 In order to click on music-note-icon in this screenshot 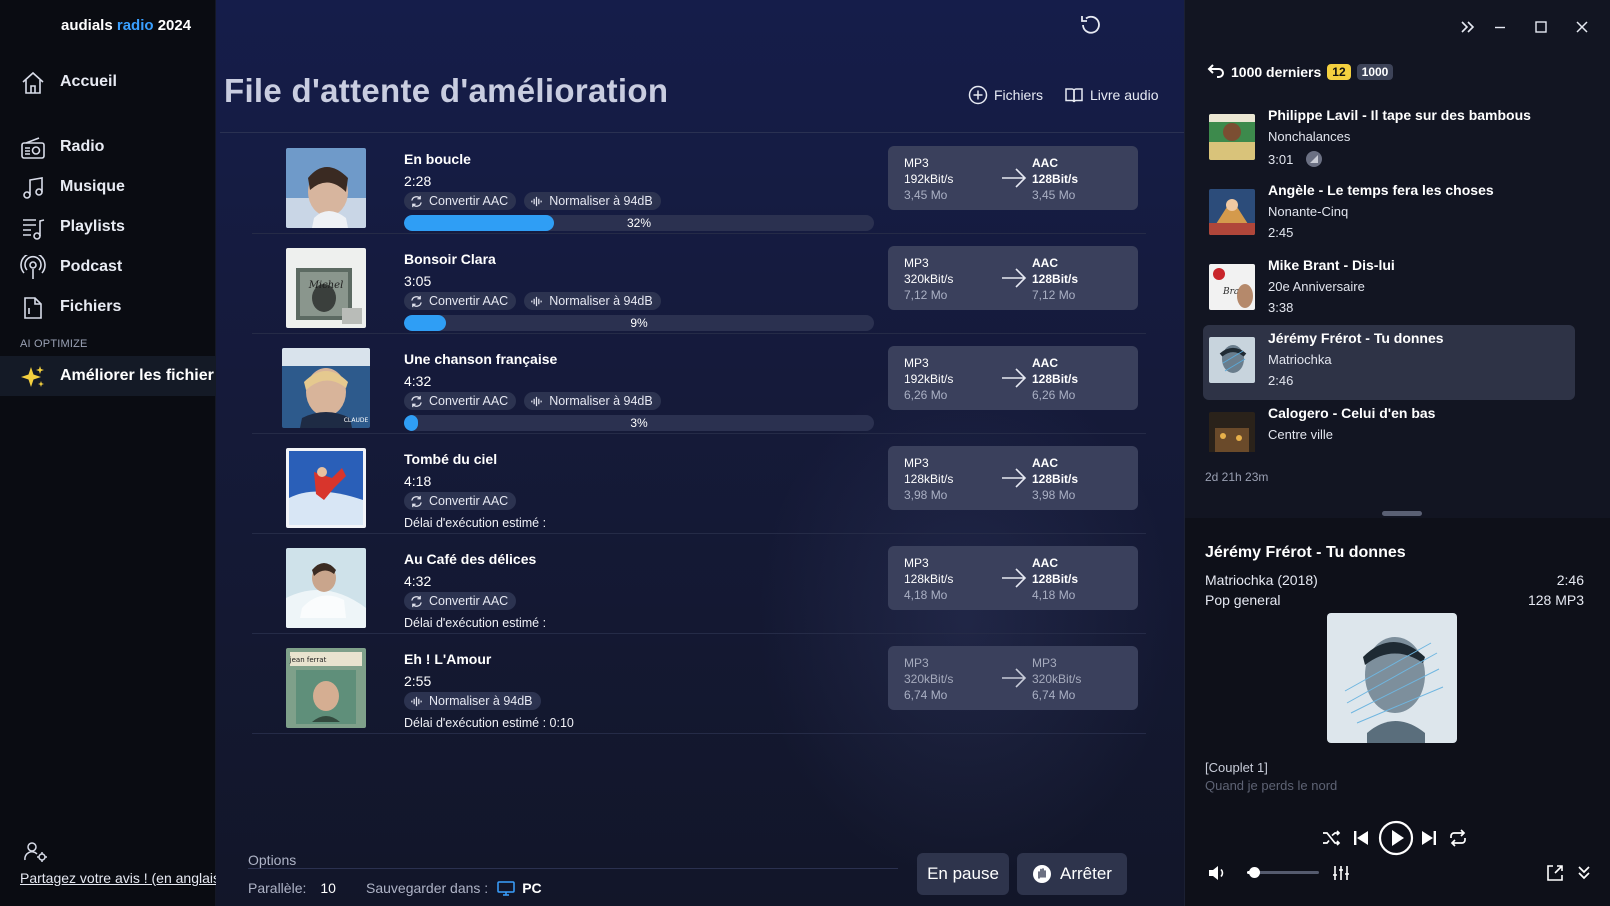, I will do `click(33, 188)`.